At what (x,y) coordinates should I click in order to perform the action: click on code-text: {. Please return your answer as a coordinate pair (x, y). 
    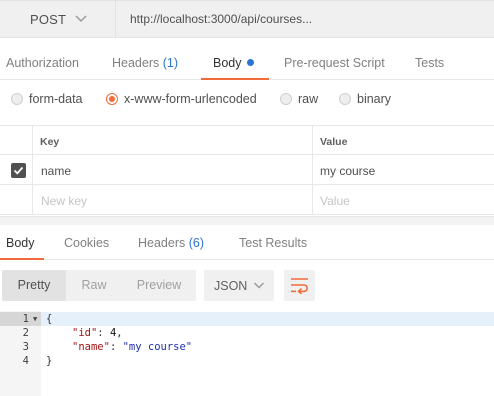
    Looking at the image, I should click on (49, 319).